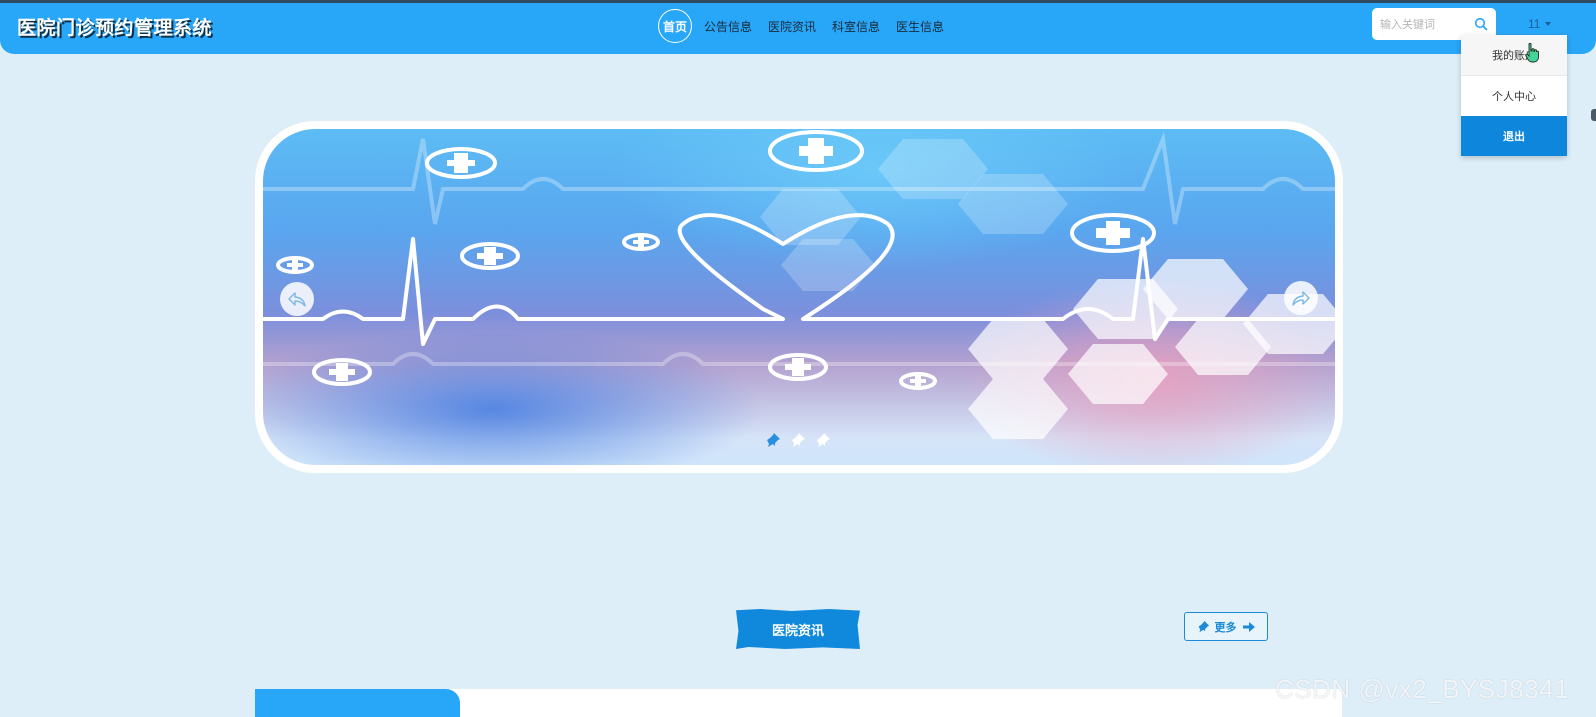 This screenshot has width=1596, height=717. I want to click on nav-home: 首页, so click(675, 26).